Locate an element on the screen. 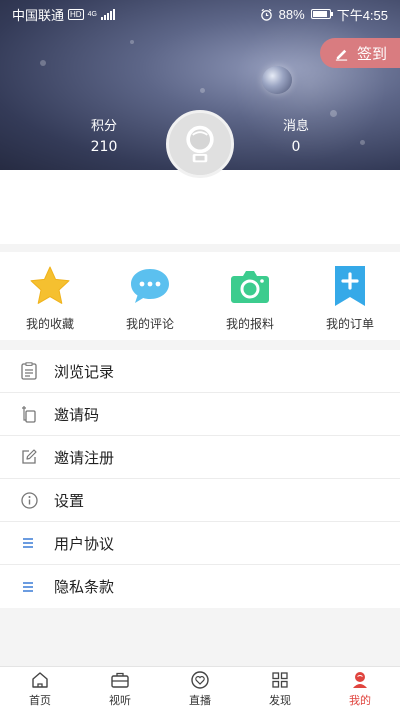  carrier-name: 中国联通 is located at coordinates (38, 15).